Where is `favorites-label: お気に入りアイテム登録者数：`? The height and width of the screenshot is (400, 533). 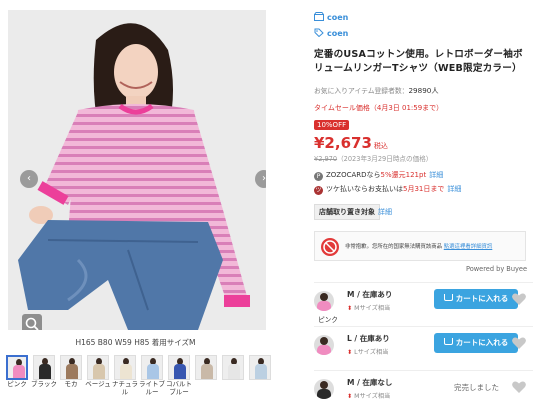 favorites-label: お気に入りアイテム登録者数： is located at coordinates (361, 91).